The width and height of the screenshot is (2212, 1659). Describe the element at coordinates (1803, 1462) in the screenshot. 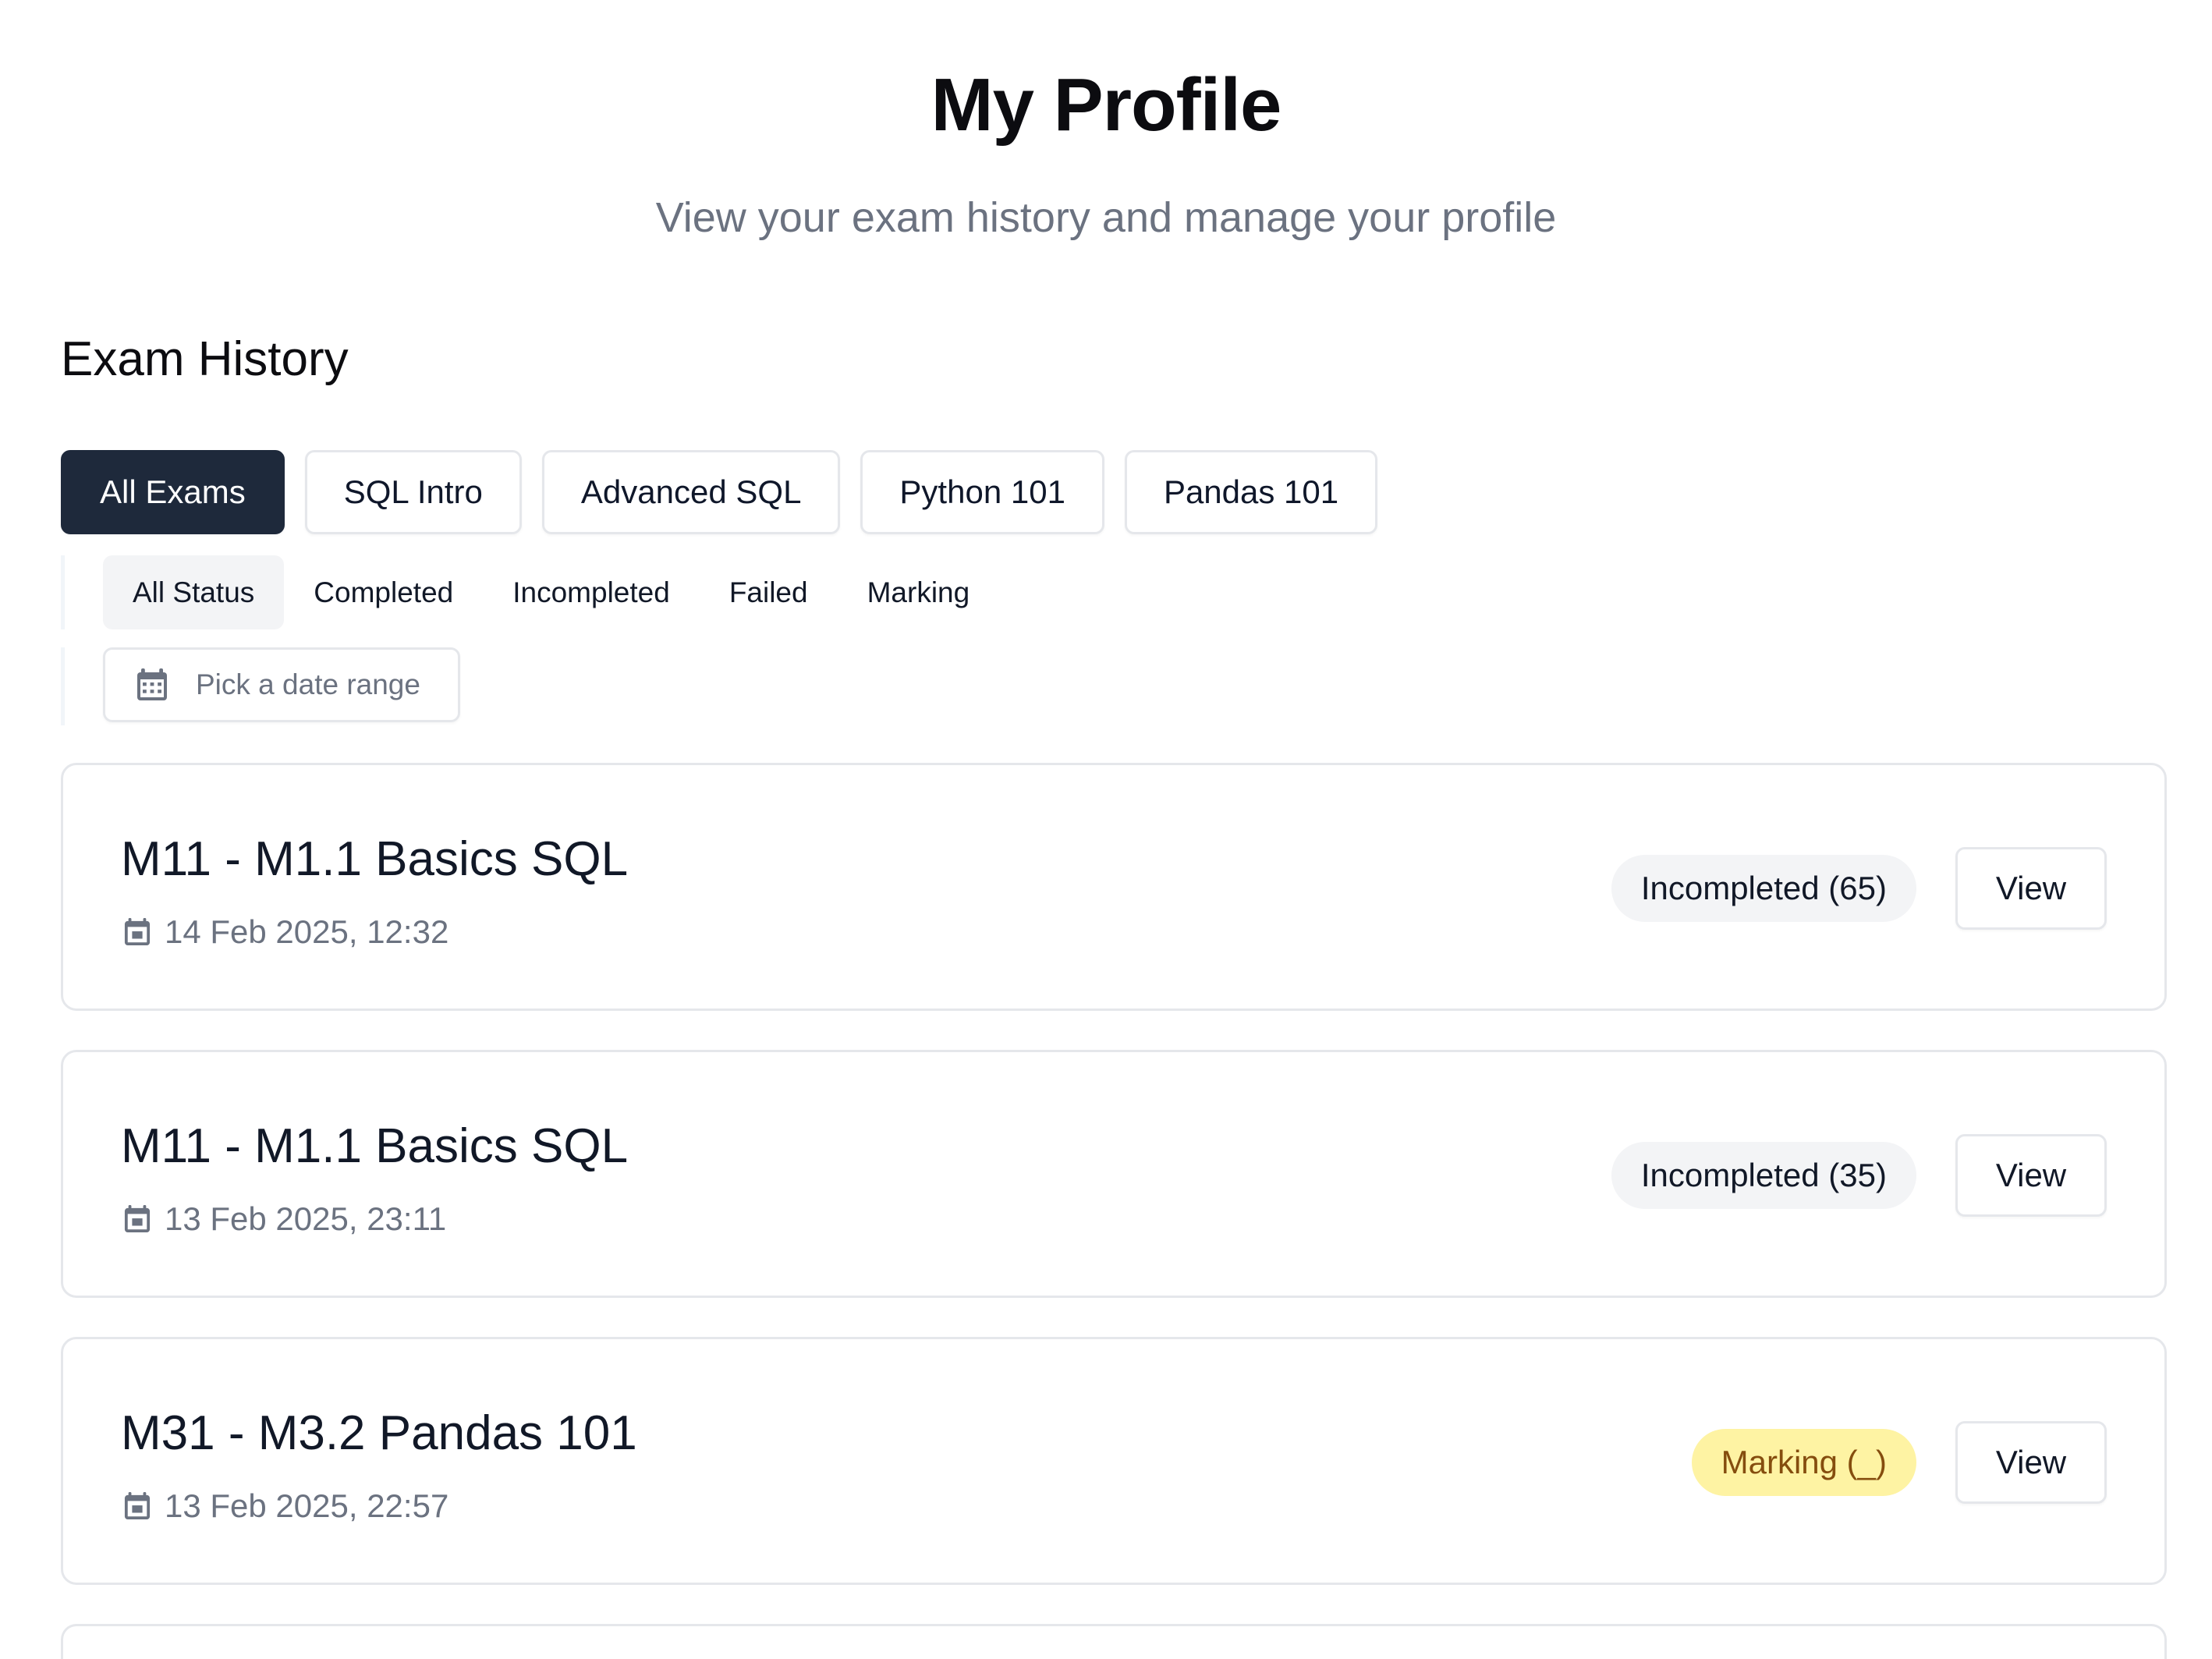

I see `status-badge: Marking (_)` at that location.